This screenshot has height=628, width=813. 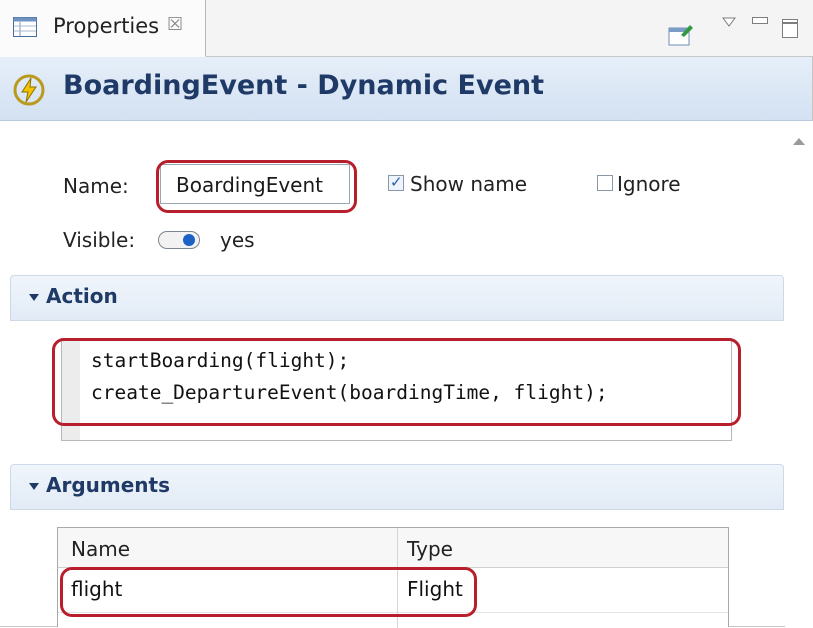 What do you see at coordinates (790, 28) in the screenshot?
I see `maximize-icon` at bounding box center [790, 28].